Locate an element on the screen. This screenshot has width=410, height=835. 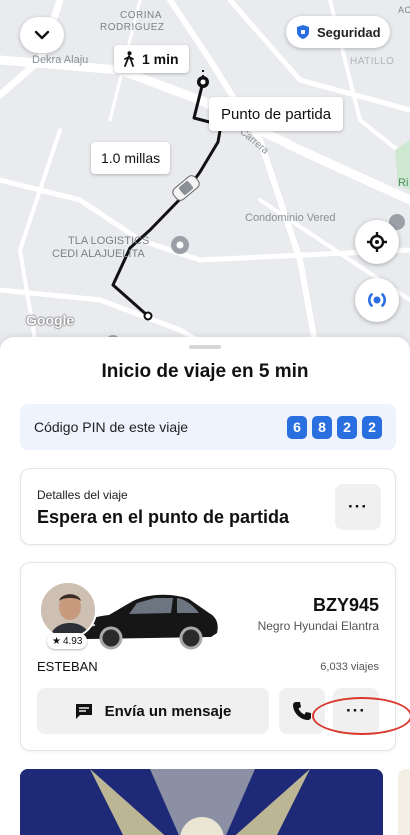
recenter-button is located at coordinates (377, 242).